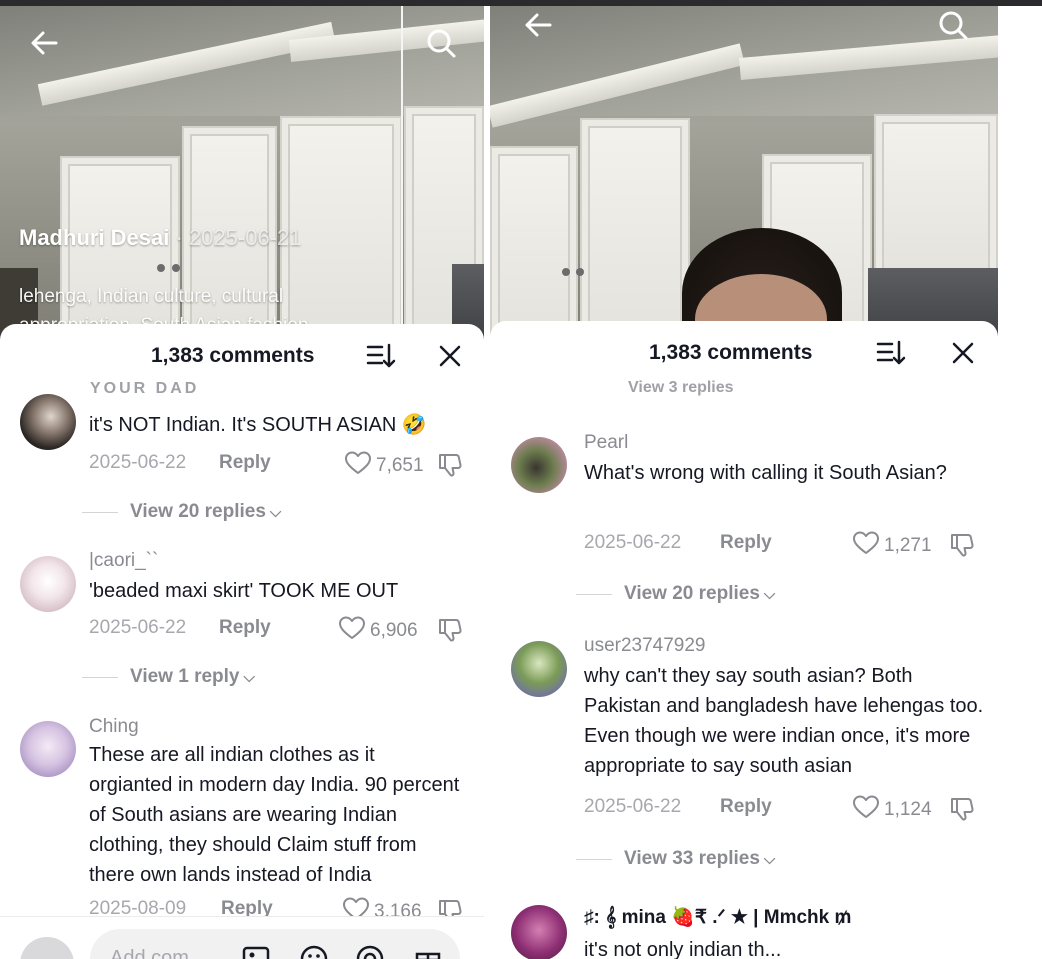  What do you see at coordinates (428, 951) in the screenshot?
I see `gift-icon` at bounding box center [428, 951].